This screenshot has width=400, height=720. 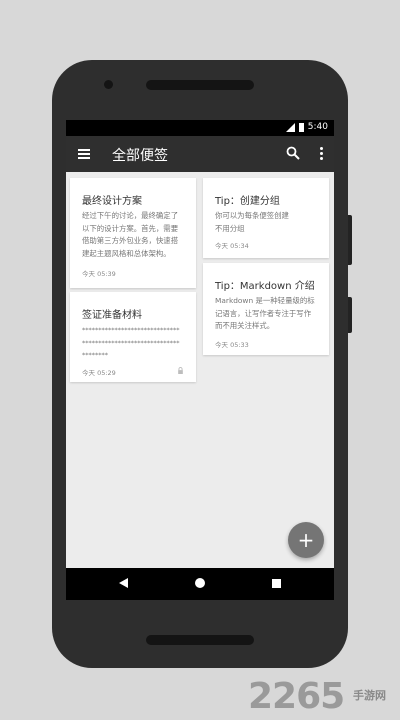 I want to click on lock-icon, so click(x=180, y=370).